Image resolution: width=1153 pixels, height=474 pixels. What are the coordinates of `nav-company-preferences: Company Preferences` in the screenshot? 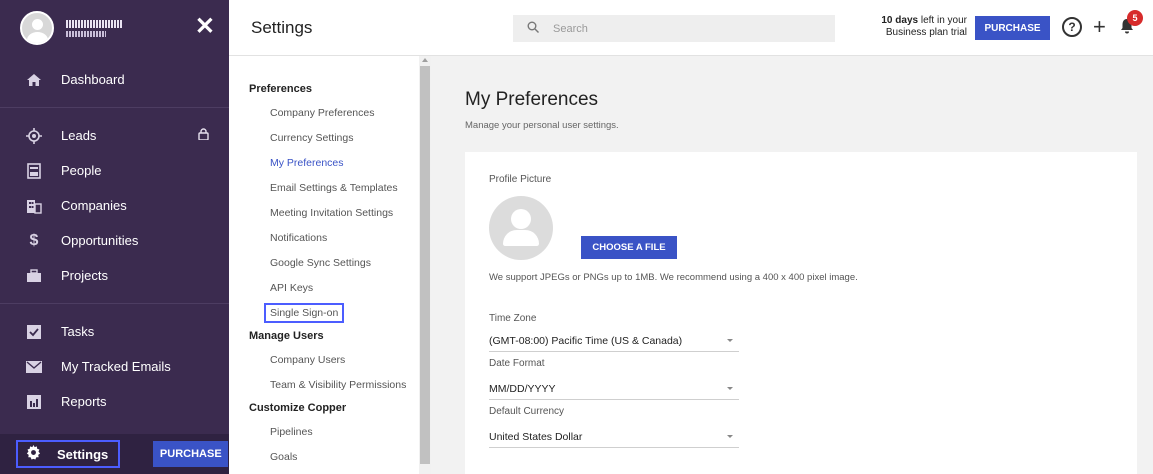 It's located at (324, 112).